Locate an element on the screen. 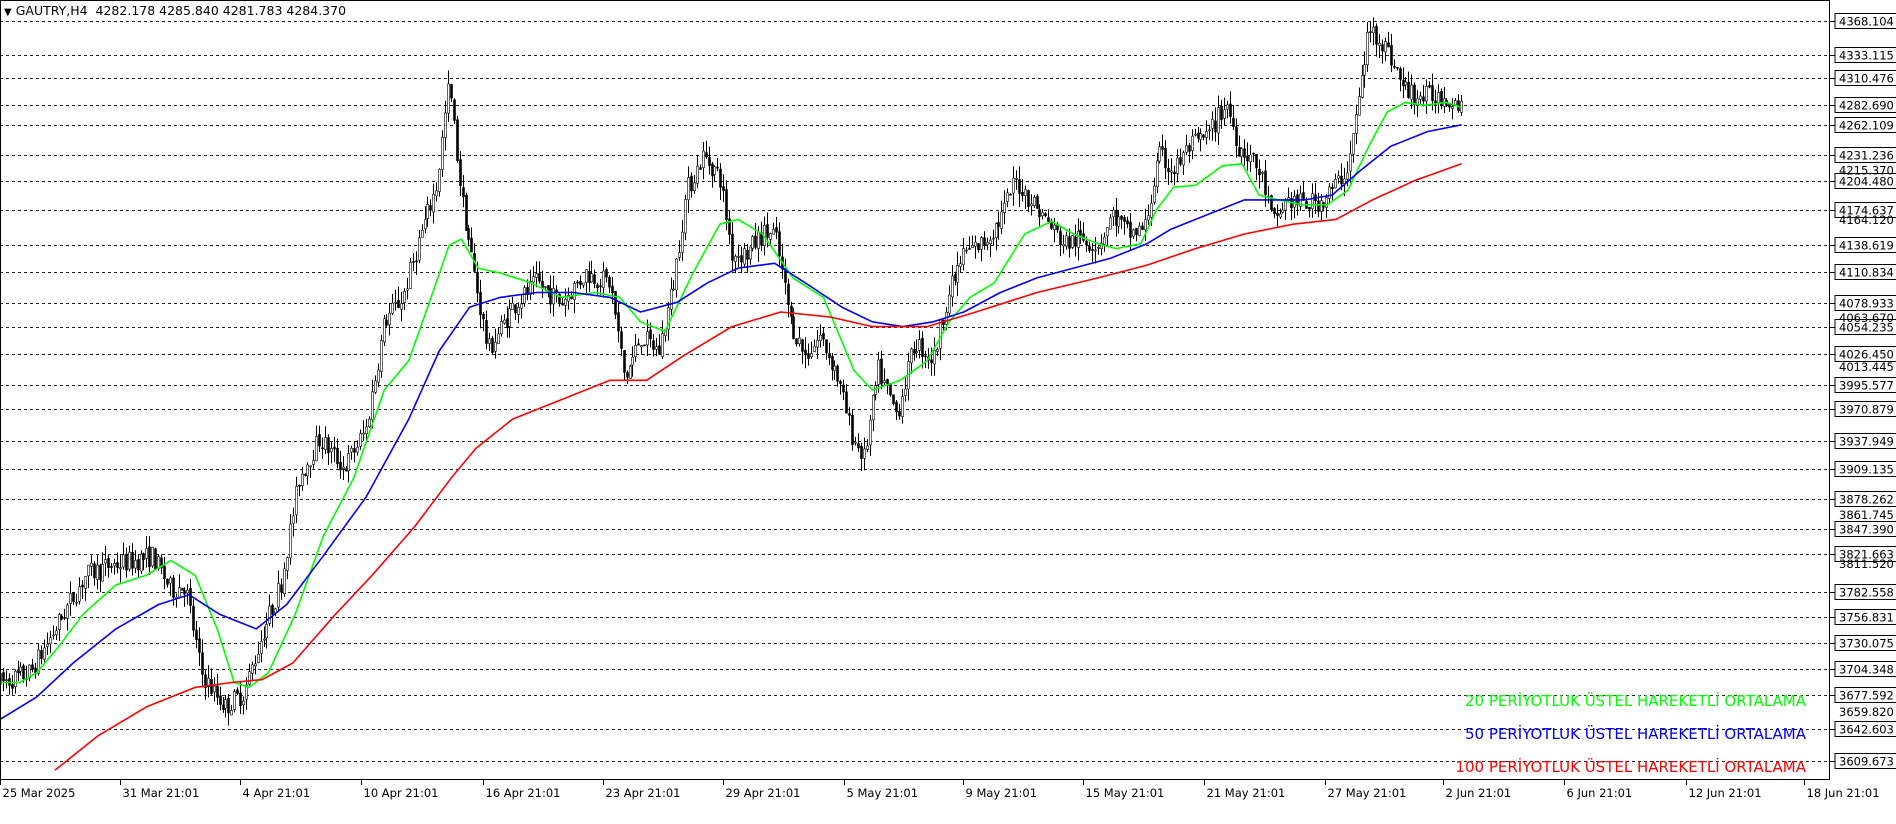 This screenshot has width=1896, height=824. price-label: 3970.879 is located at coordinates (1866, 410).